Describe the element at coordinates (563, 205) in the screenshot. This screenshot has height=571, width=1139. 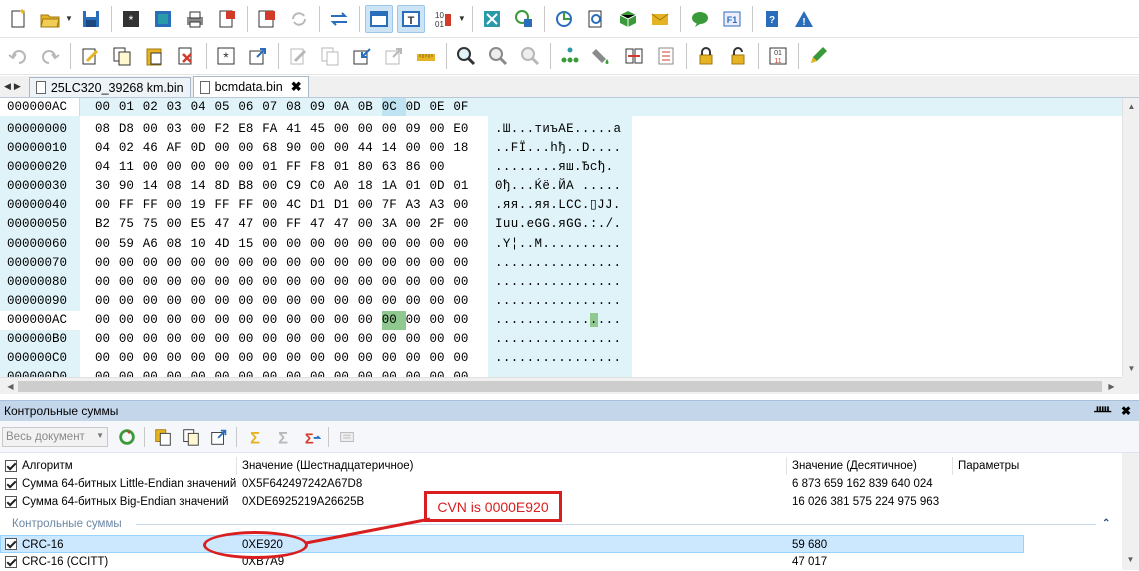
I see `ascii-row: .яя..яя.LСС.▯JJ.` at that location.